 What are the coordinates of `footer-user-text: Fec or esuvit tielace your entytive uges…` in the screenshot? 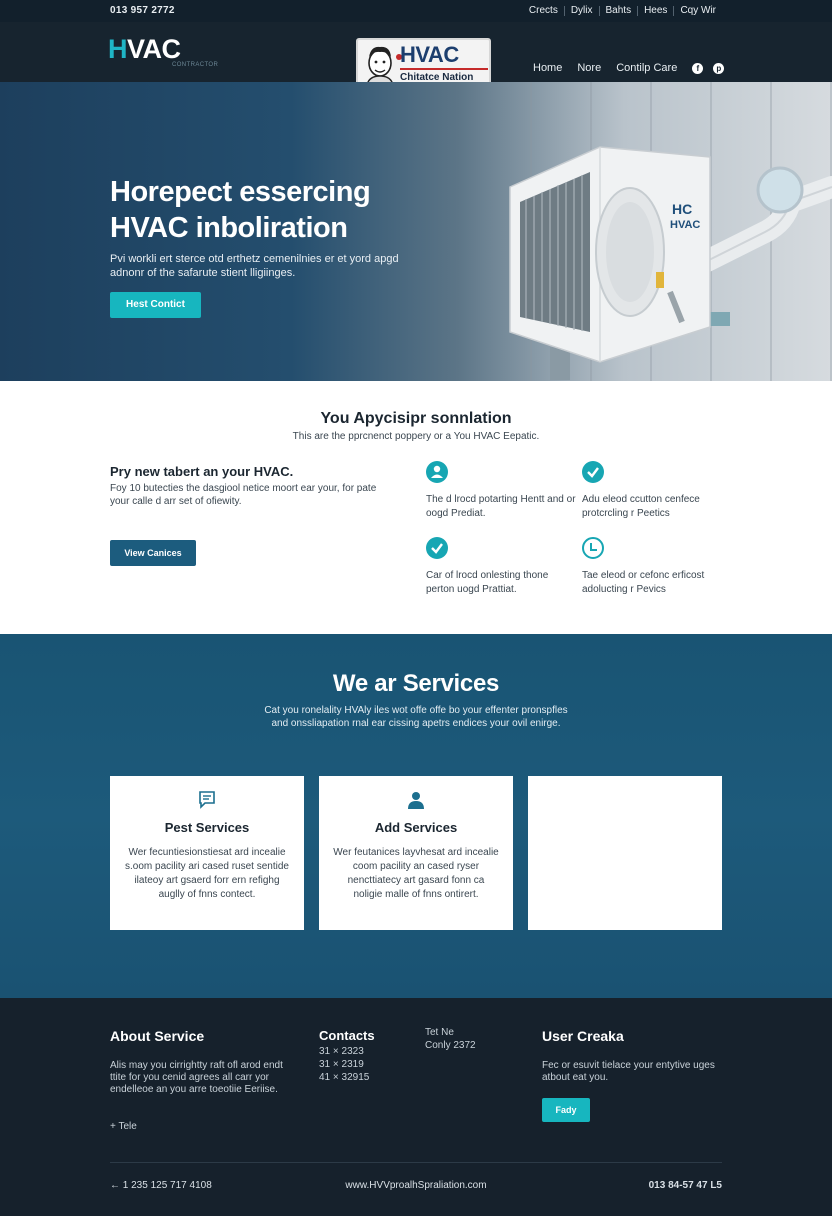 It's located at (628, 1071).